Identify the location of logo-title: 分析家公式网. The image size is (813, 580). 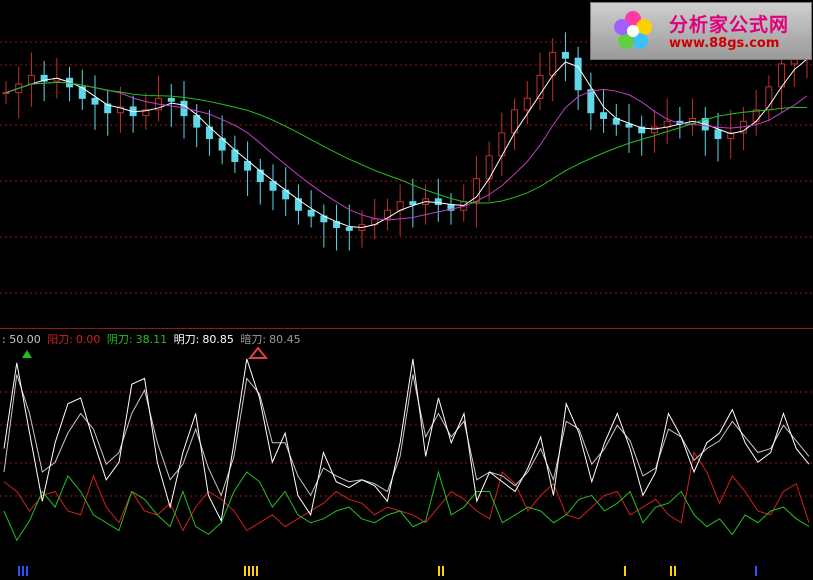
(729, 25).